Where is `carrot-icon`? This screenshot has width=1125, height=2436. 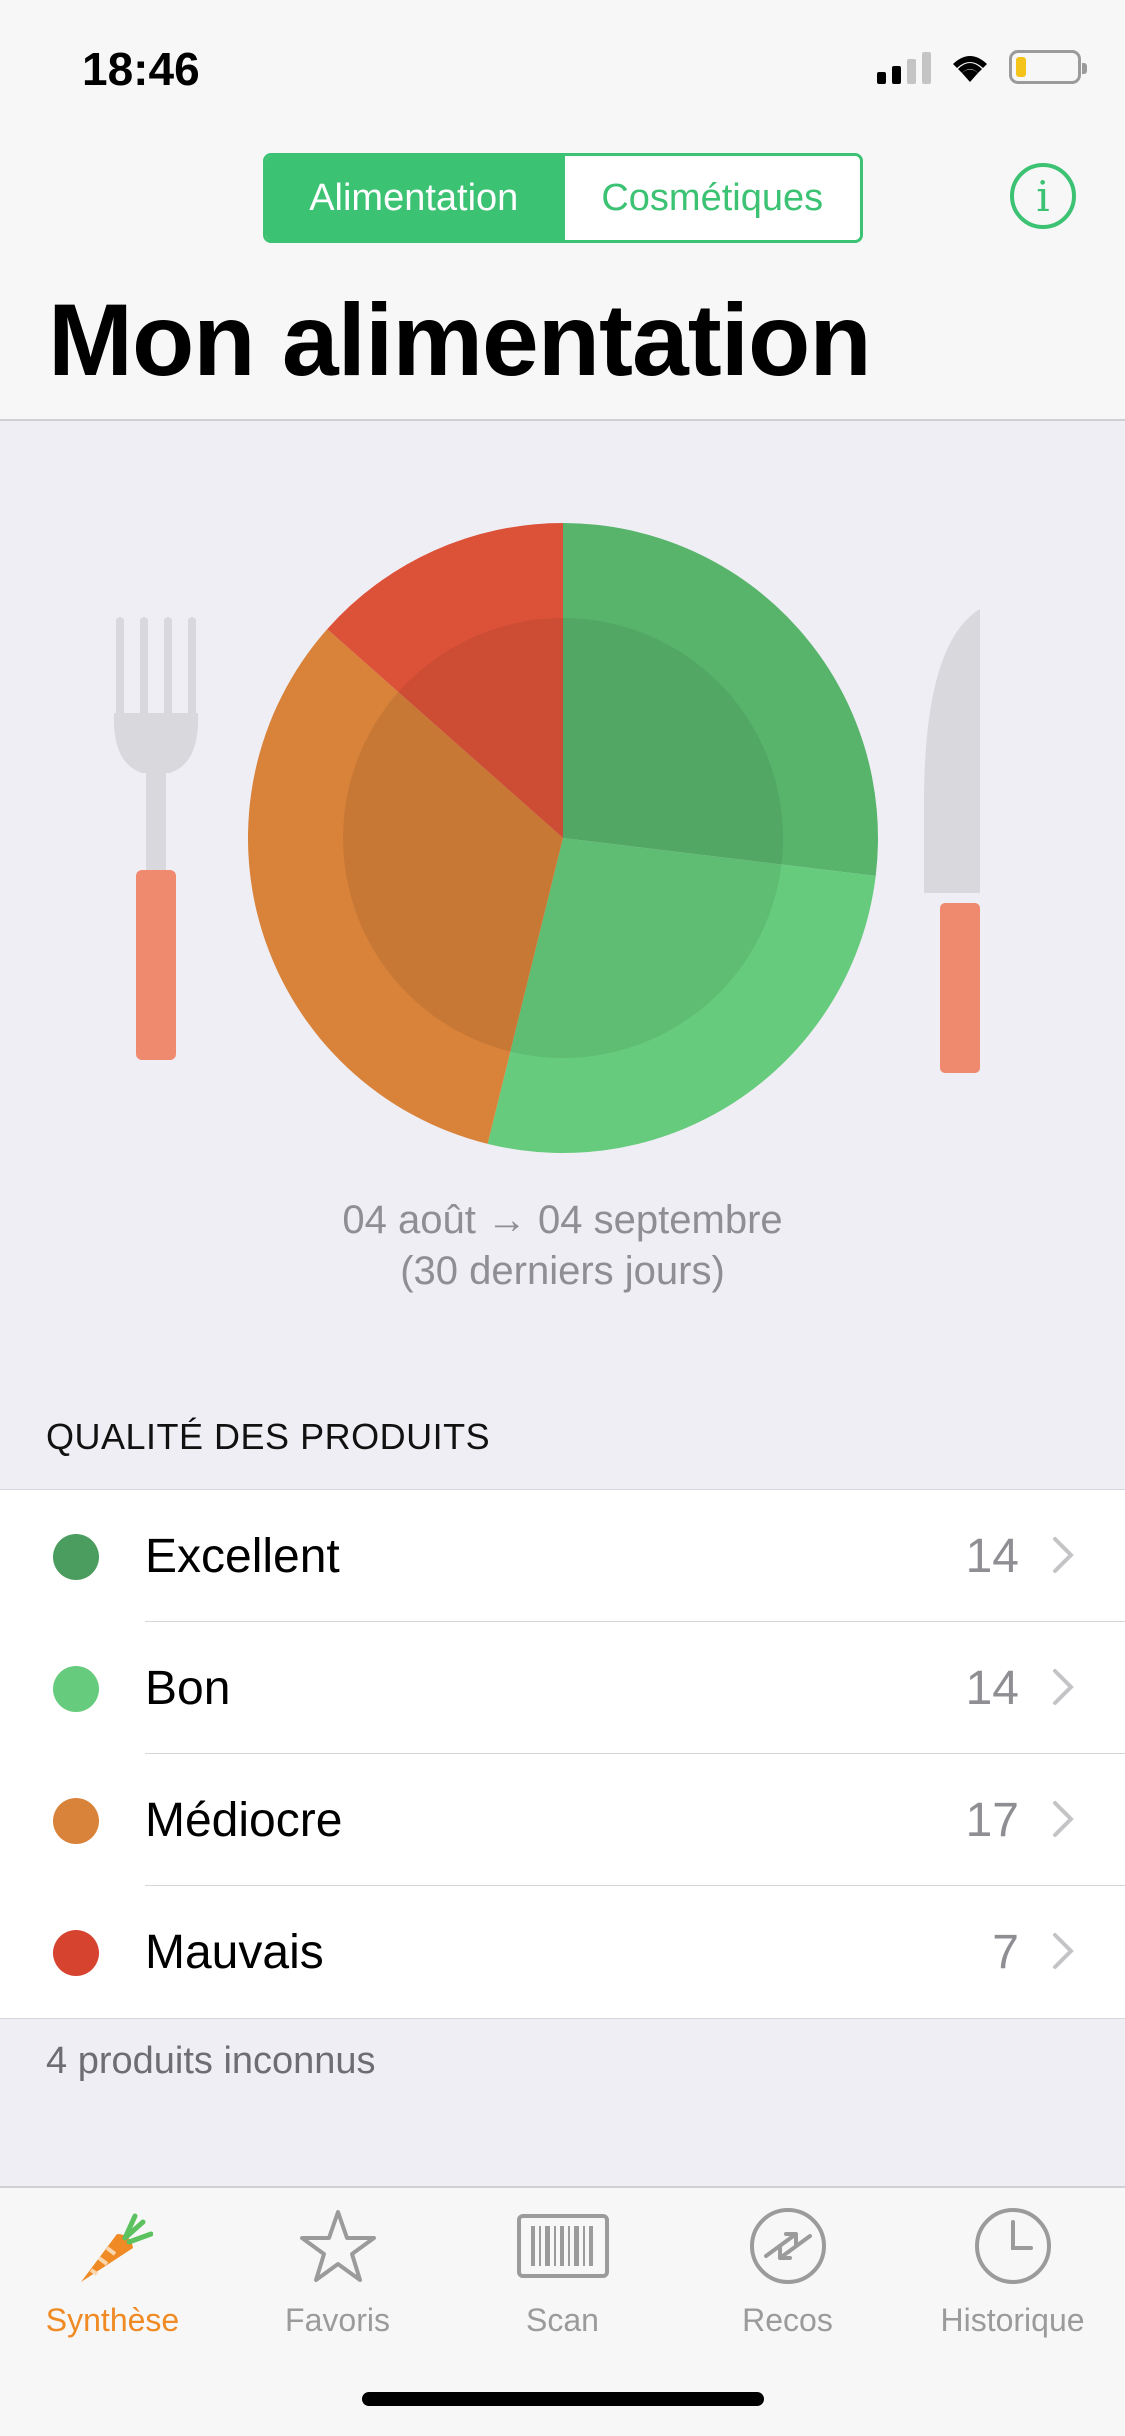
carrot-icon is located at coordinates (116, 2247).